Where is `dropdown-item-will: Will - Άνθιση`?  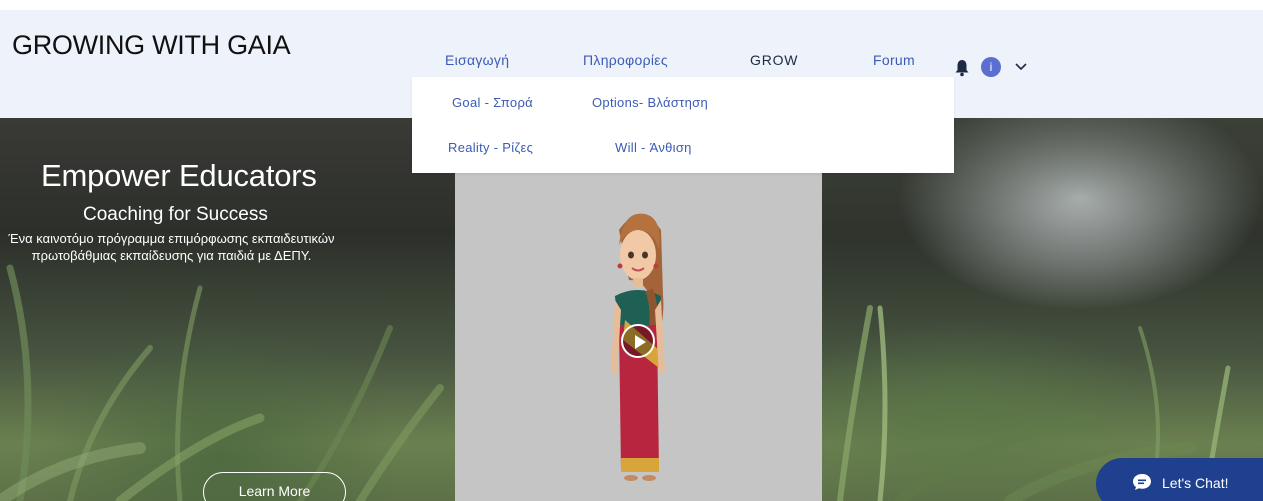
dropdown-item-will: Will - Άνθιση is located at coordinates (653, 147).